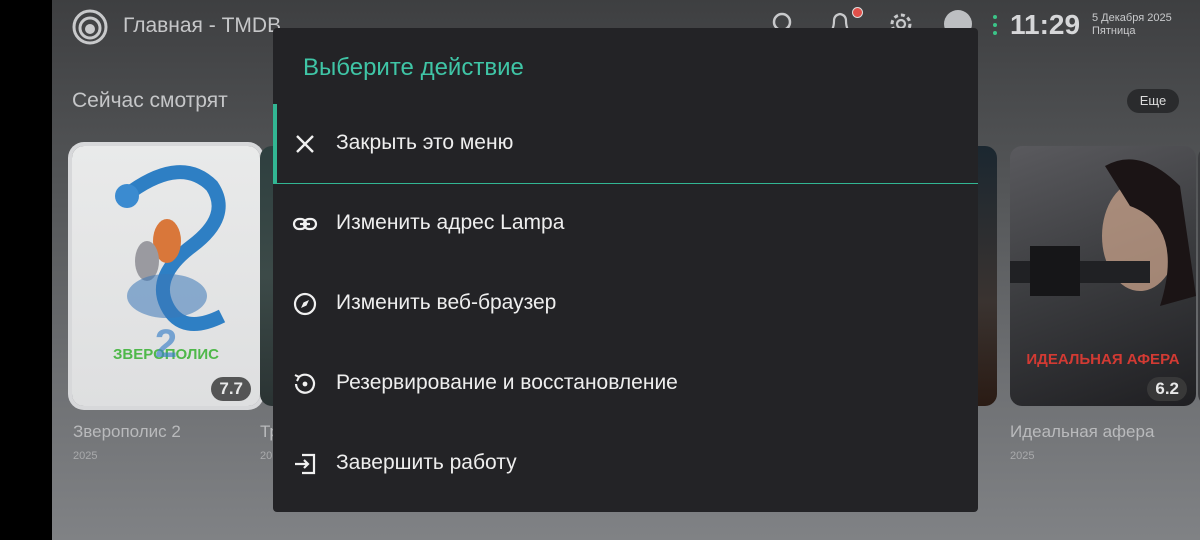 The width and height of the screenshot is (1200, 540). What do you see at coordinates (446, 302) in the screenshot?
I see `menu-item-label: Изменить веб-браузер` at bounding box center [446, 302].